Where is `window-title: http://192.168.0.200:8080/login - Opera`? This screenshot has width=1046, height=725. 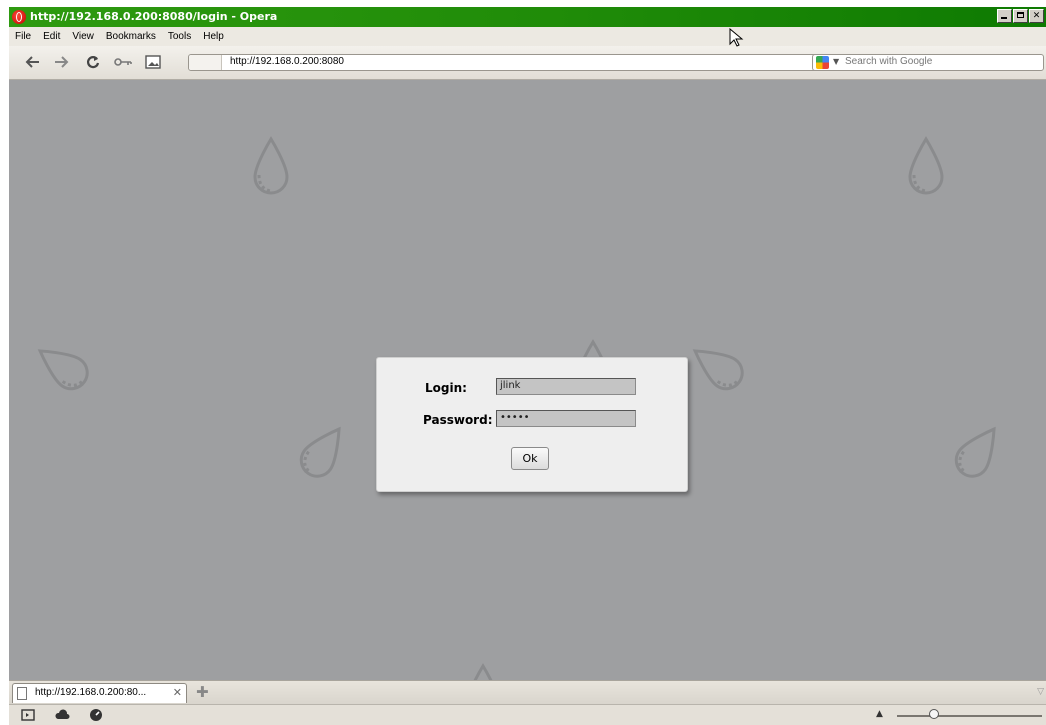
window-title: http://192.168.0.200:8080/login - Opera is located at coordinates (154, 16).